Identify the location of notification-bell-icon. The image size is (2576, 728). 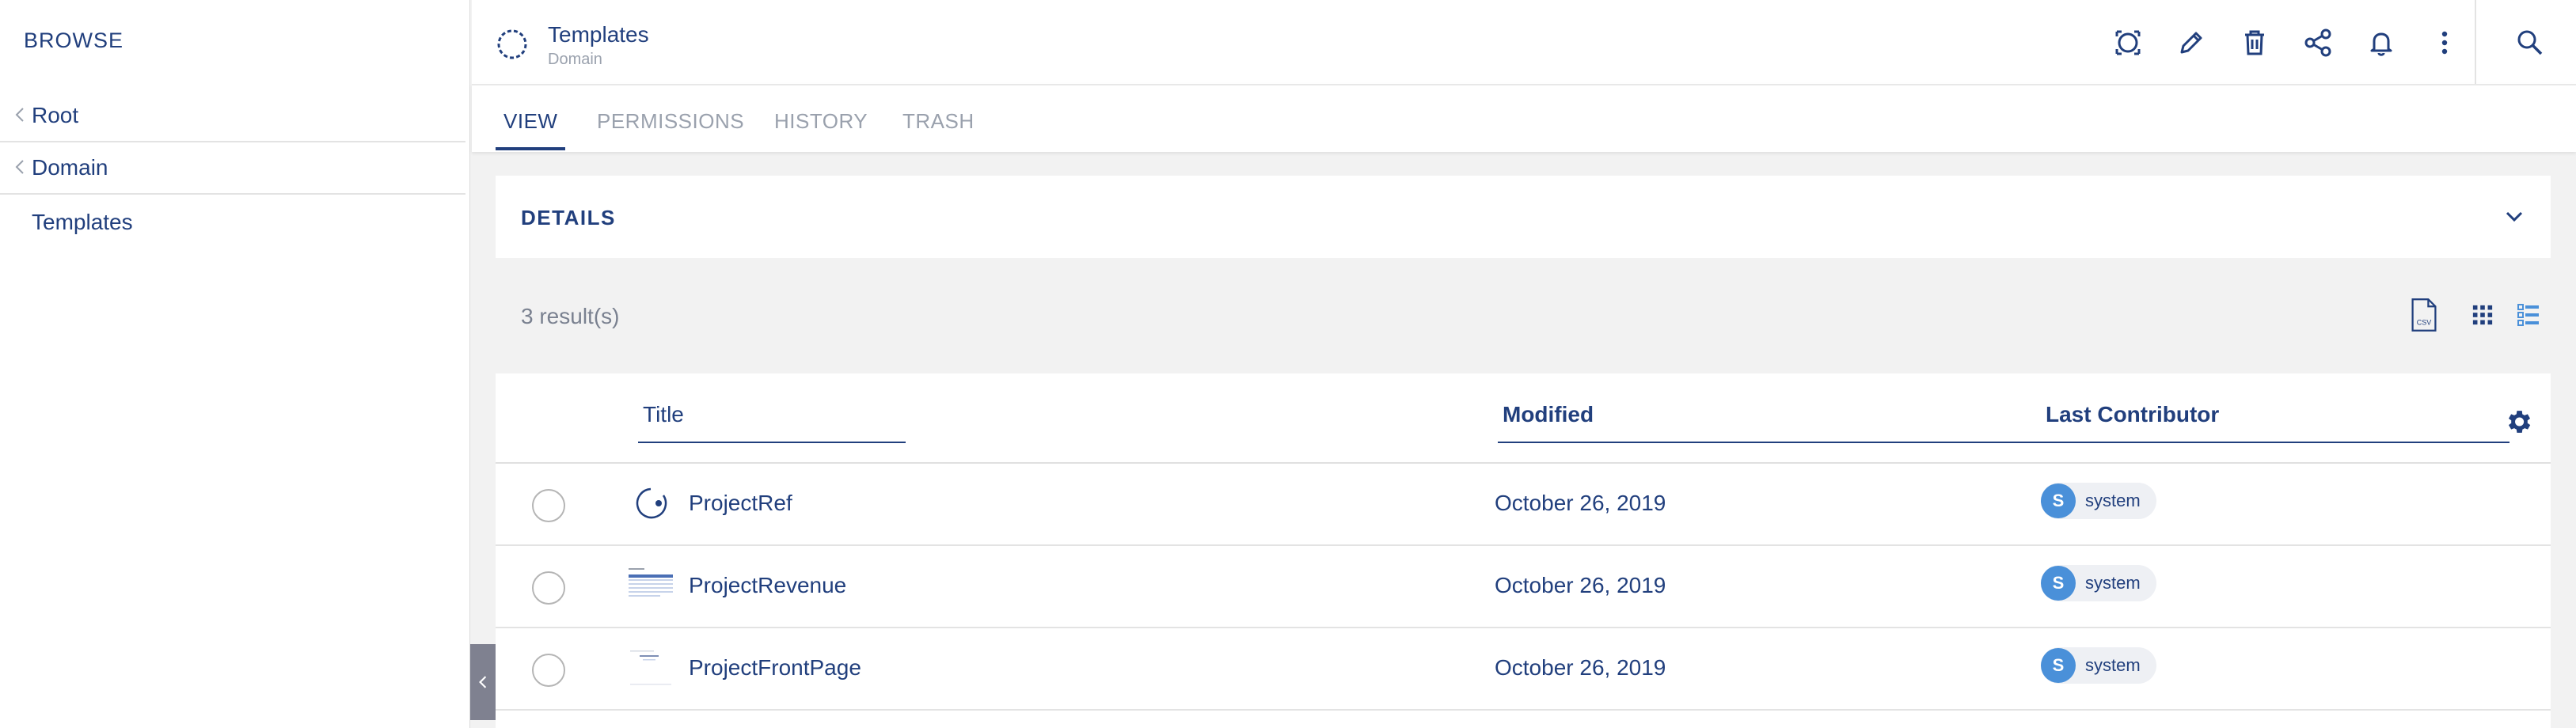
(2381, 42).